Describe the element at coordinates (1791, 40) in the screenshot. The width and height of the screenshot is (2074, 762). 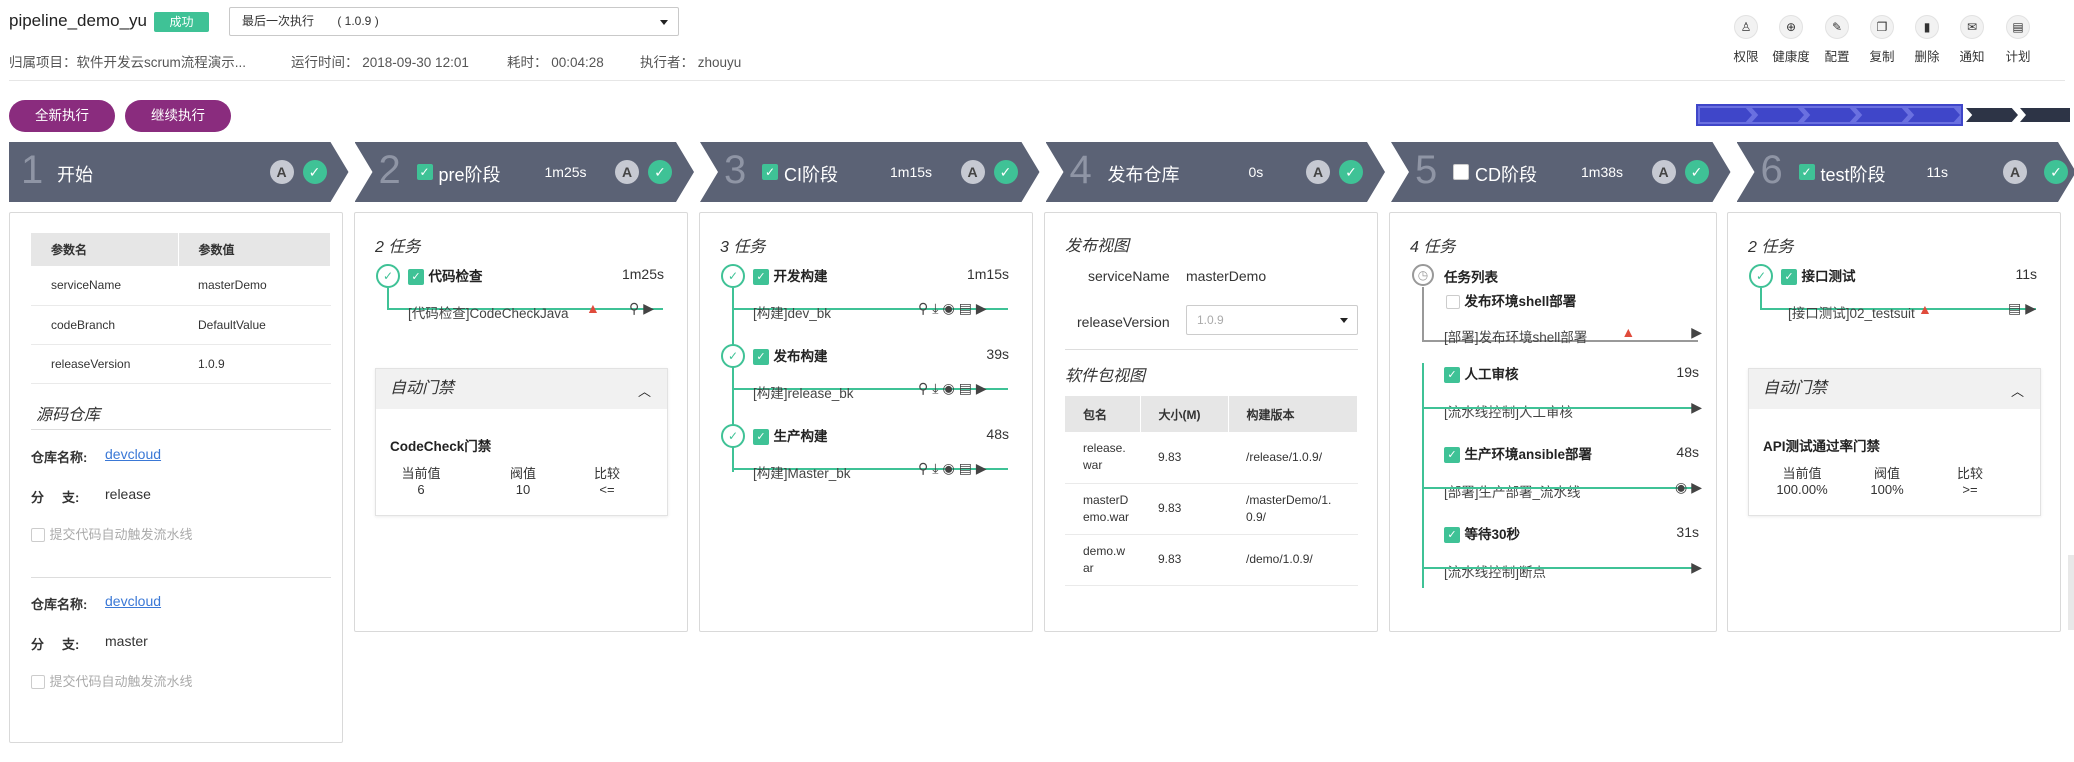
I see `toolbar-health-button: ⊕ 健康度` at that location.